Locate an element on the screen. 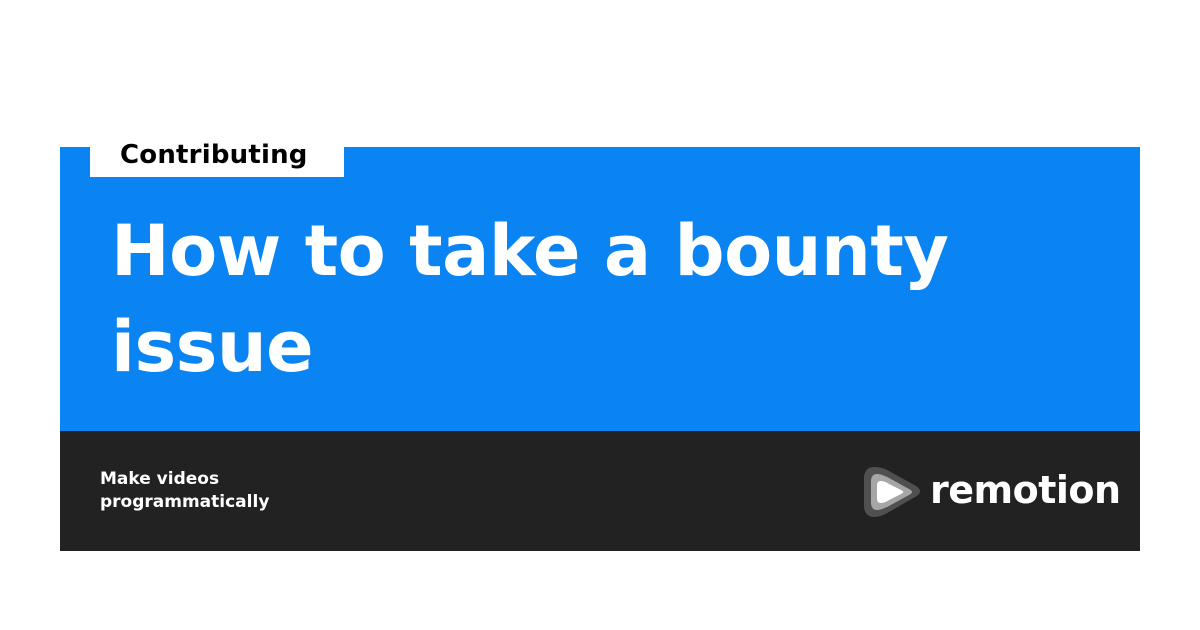 This screenshot has width=1200, height=630. brand-name: remotion is located at coordinates (1025, 490).